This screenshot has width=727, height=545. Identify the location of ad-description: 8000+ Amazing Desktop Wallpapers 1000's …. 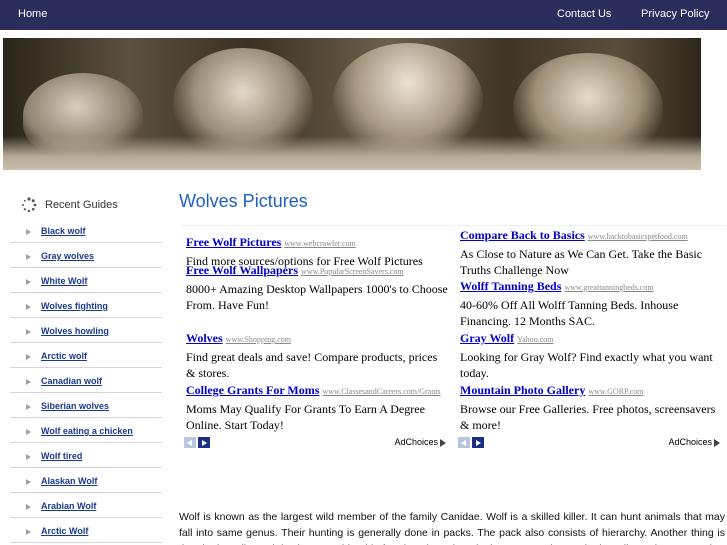
(317, 297).